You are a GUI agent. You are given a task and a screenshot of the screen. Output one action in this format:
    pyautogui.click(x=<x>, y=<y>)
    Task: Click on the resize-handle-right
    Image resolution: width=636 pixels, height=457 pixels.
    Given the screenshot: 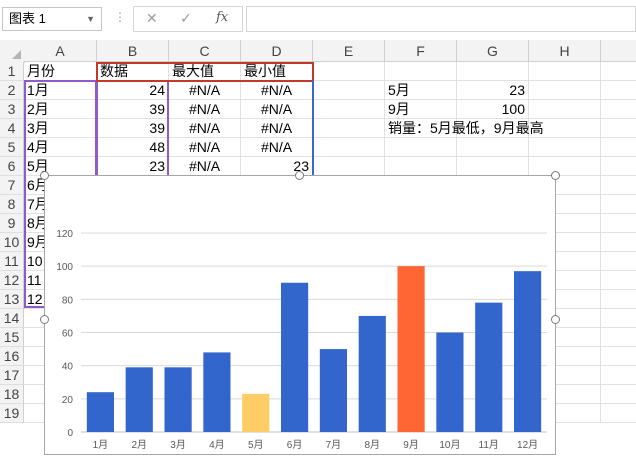 What is the action you would take?
    pyautogui.click(x=555, y=319)
    